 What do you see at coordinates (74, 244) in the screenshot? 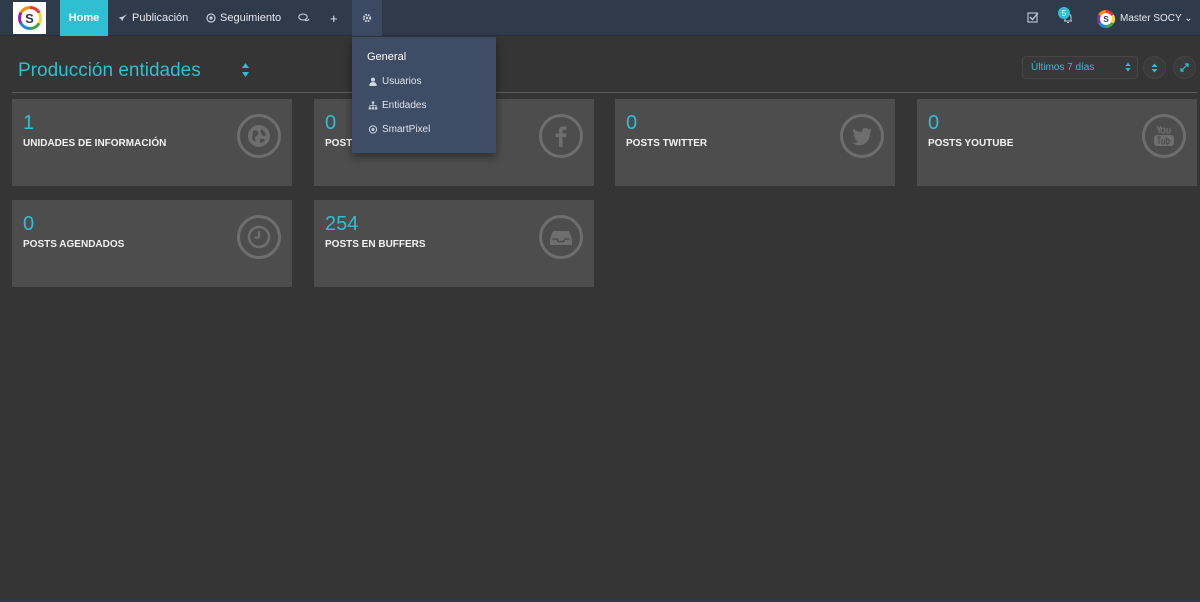
I see `stat-label: POSTS AGENDADOS` at bounding box center [74, 244].